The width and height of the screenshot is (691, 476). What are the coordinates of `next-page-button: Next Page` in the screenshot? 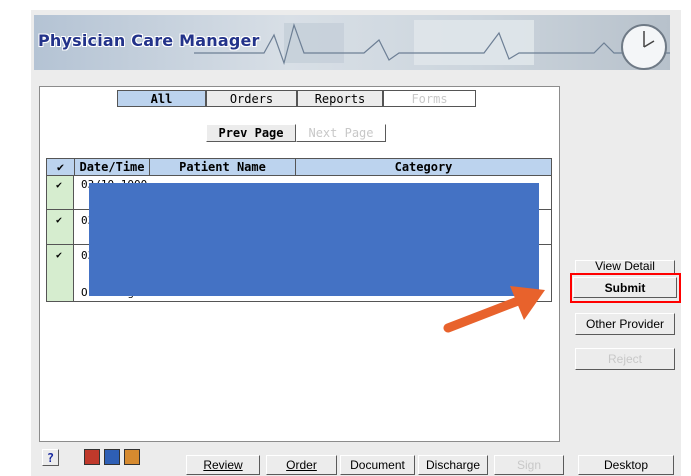 It's located at (341, 133).